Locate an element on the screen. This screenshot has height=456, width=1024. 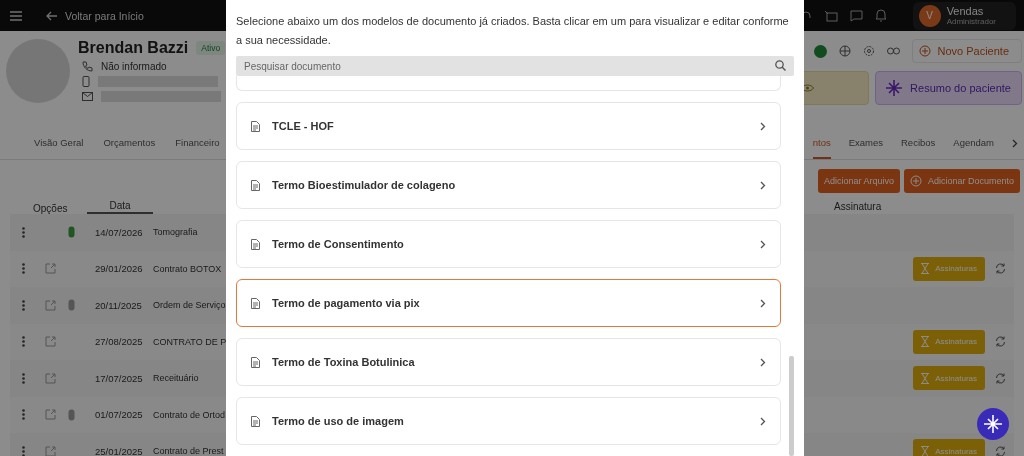
table-cell-text: Receituário is located at coordinates (176, 378).